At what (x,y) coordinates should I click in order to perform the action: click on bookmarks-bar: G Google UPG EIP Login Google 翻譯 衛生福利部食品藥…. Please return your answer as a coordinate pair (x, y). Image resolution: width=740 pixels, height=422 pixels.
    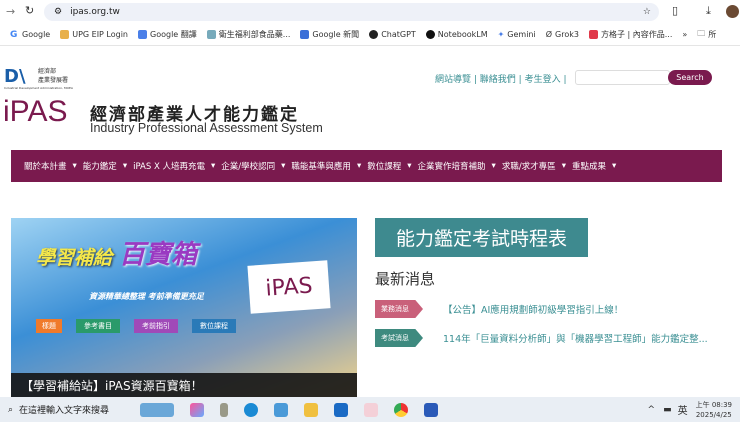
    Looking at the image, I should click on (370, 35).